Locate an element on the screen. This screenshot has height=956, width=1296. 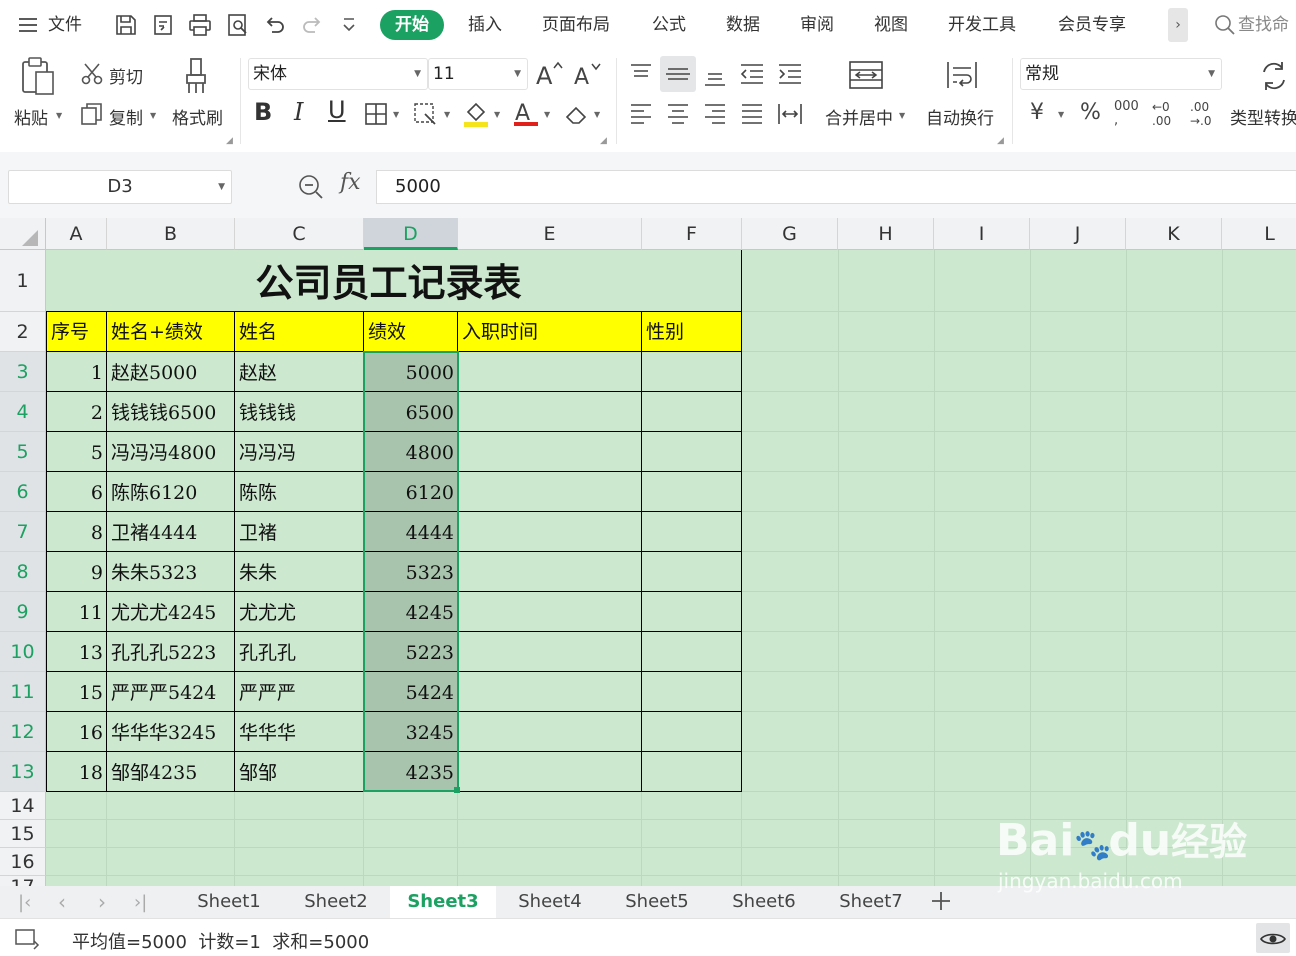
align-top-icon is located at coordinates (641, 74).